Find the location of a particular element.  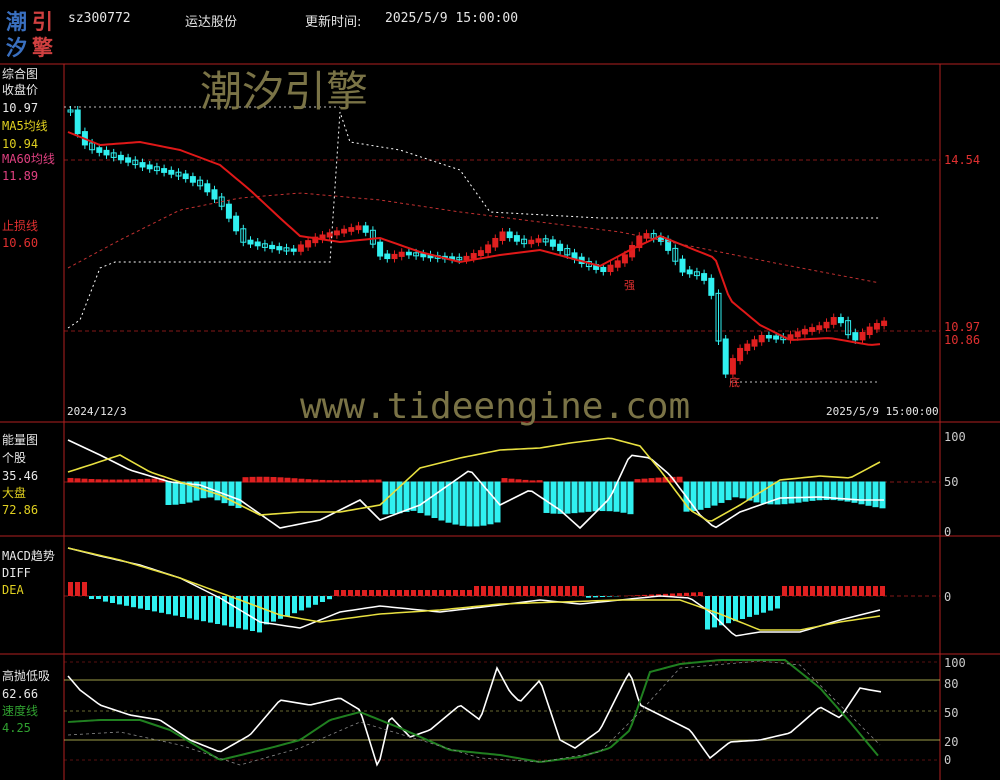

stop-label: 止损线 is located at coordinates (20, 226).